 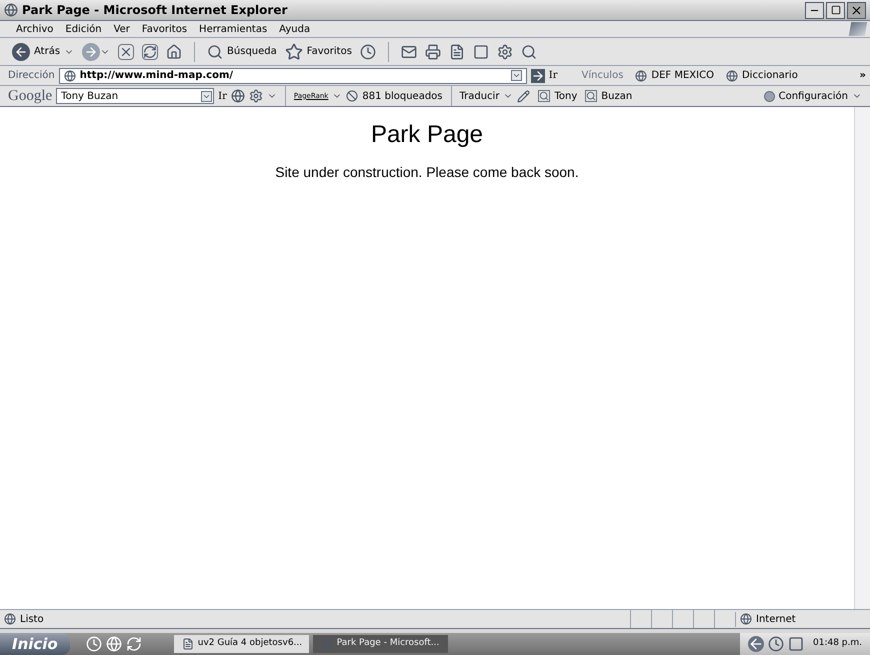 I want to click on search-icon, so click(x=215, y=52).